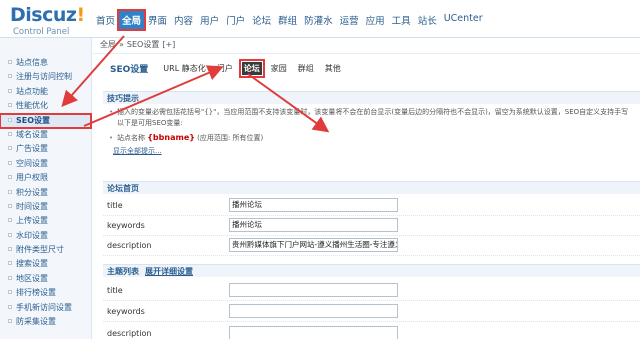 The height and width of the screenshot is (339, 640). Describe the element at coordinates (45, 77) in the screenshot. I see `sidebar-item-register-access: 注册与访问控制` at that location.